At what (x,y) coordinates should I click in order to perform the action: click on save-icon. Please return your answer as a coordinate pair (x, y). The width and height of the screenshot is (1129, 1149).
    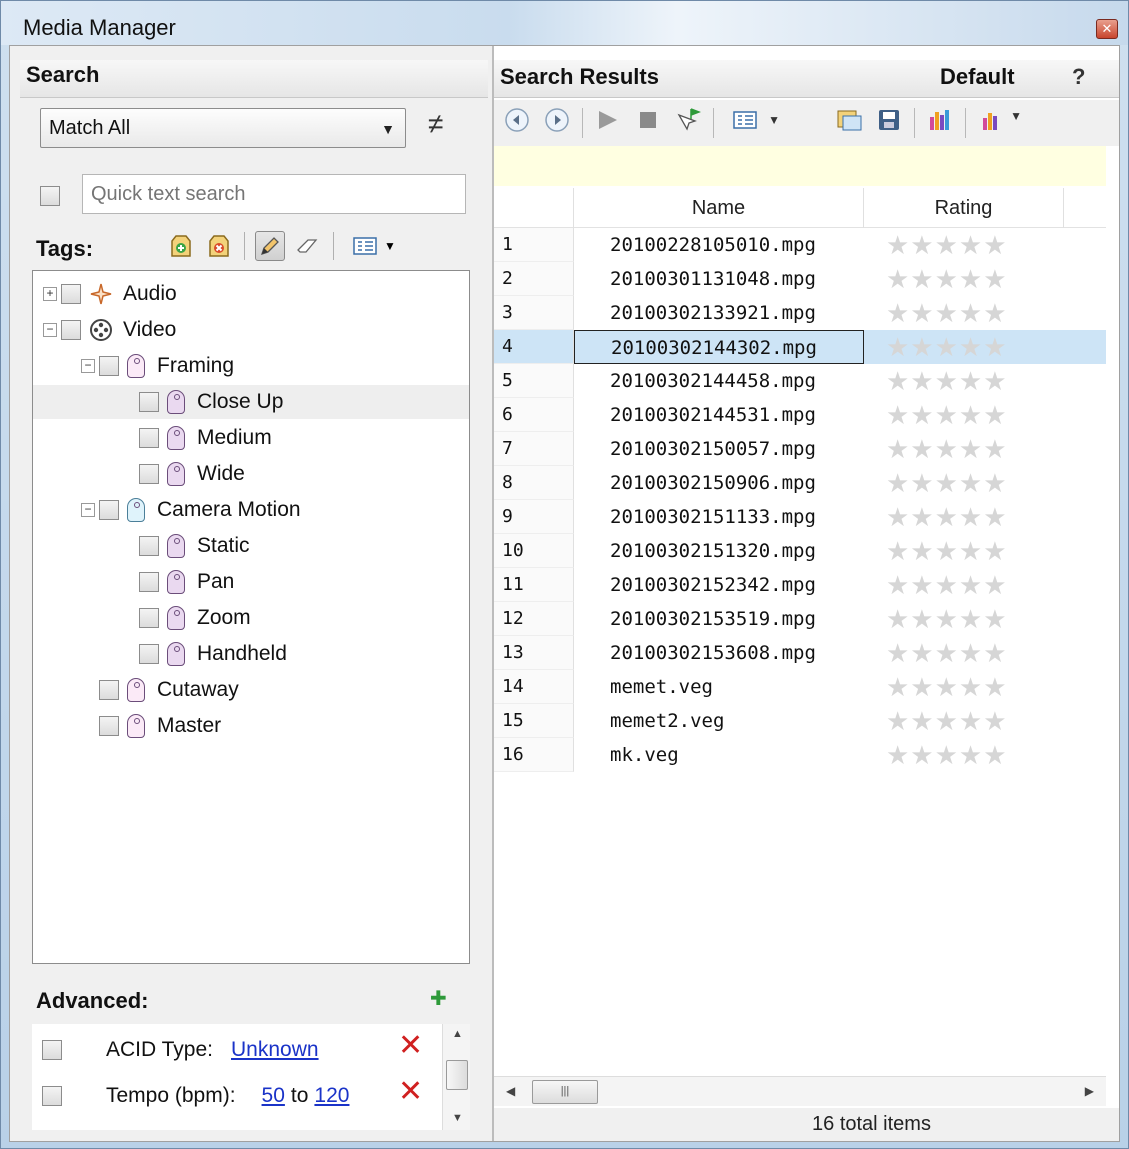
    Looking at the image, I should click on (889, 123).